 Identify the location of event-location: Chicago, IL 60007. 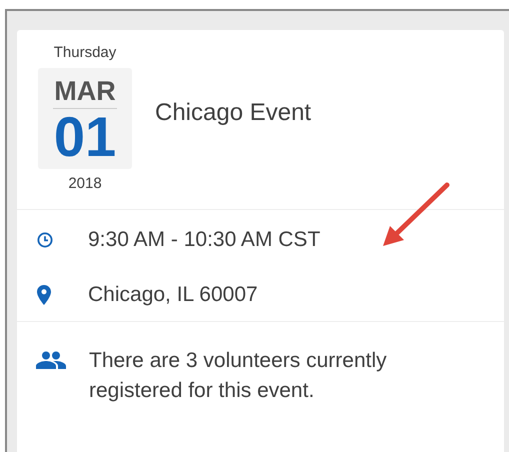
(173, 295).